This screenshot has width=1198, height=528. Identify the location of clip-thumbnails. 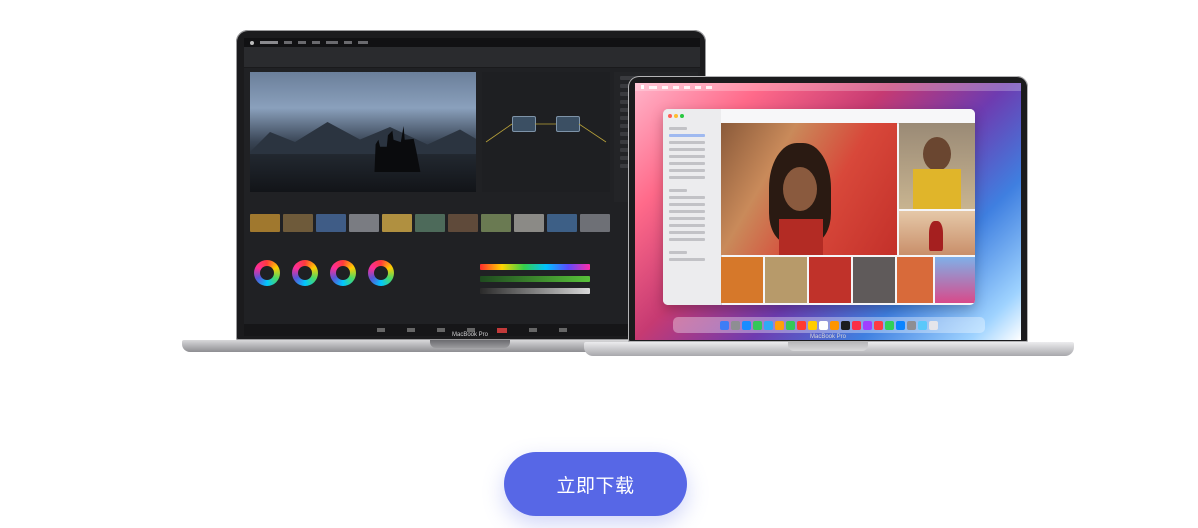
(430, 225).